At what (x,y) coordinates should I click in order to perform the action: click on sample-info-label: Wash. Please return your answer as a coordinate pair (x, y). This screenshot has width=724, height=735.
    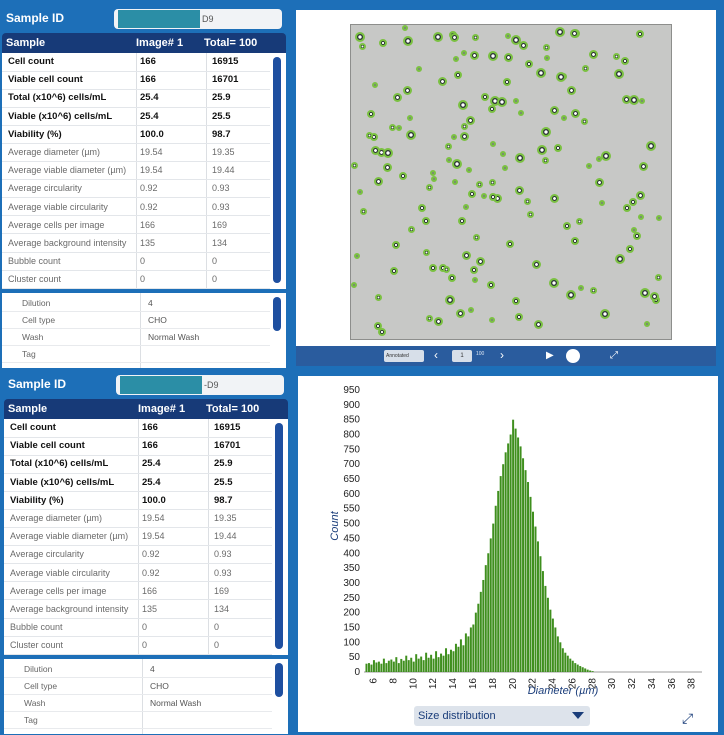
    Looking at the image, I should click on (33, 337).